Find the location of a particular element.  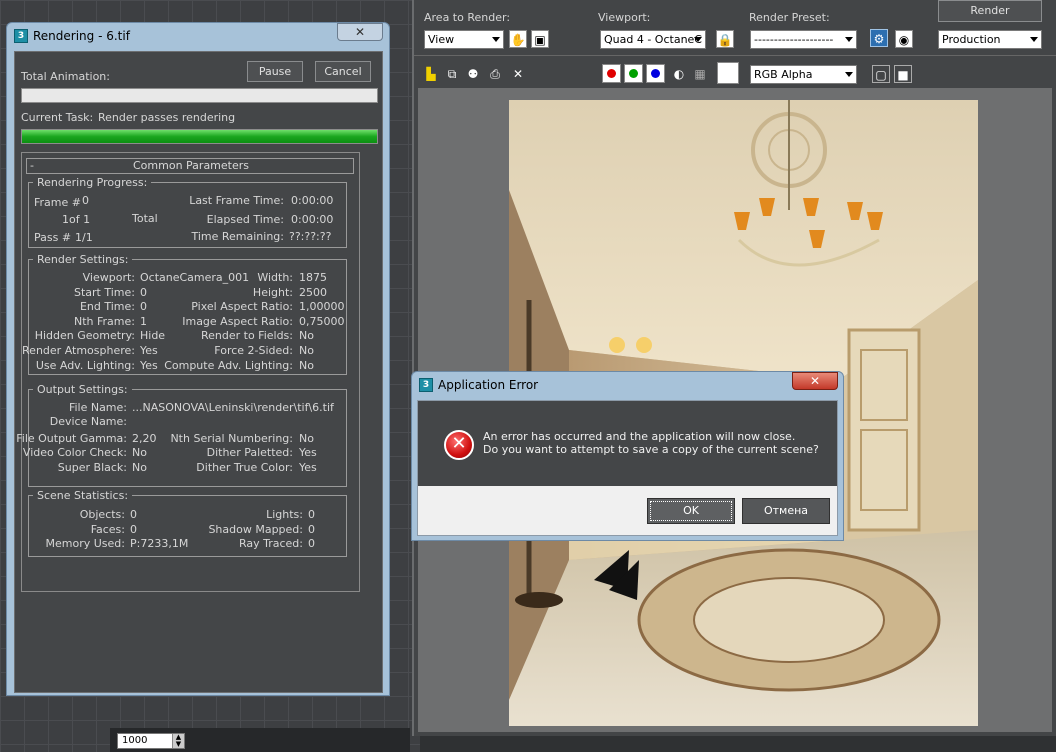

height-label: Height: is located at coordinates (272, 292).